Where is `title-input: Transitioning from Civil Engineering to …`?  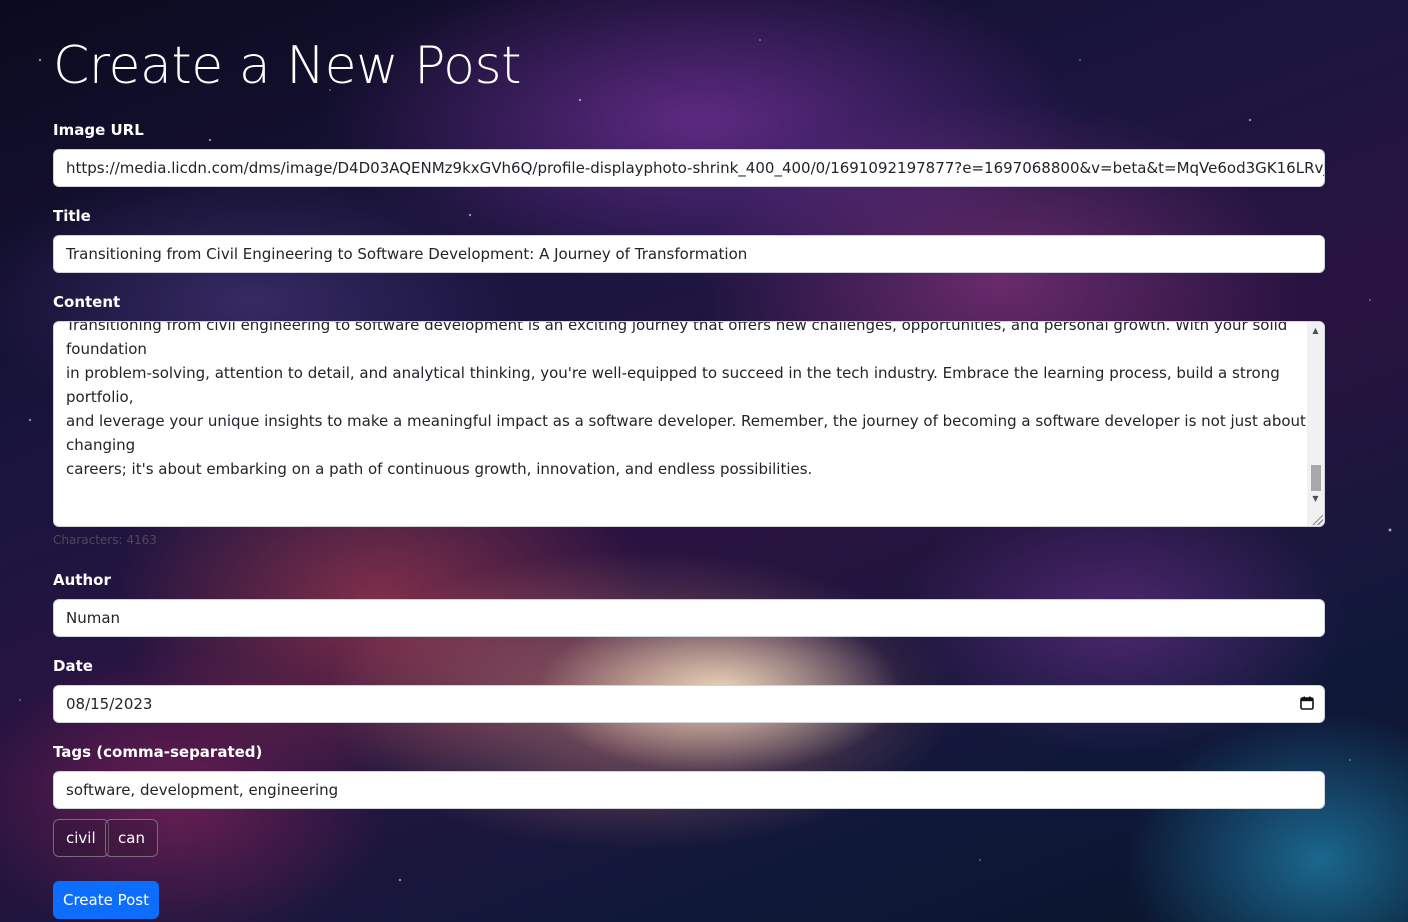
title-input: Transitioning from Civil Engineering to … is located at coordinates (689, 254).